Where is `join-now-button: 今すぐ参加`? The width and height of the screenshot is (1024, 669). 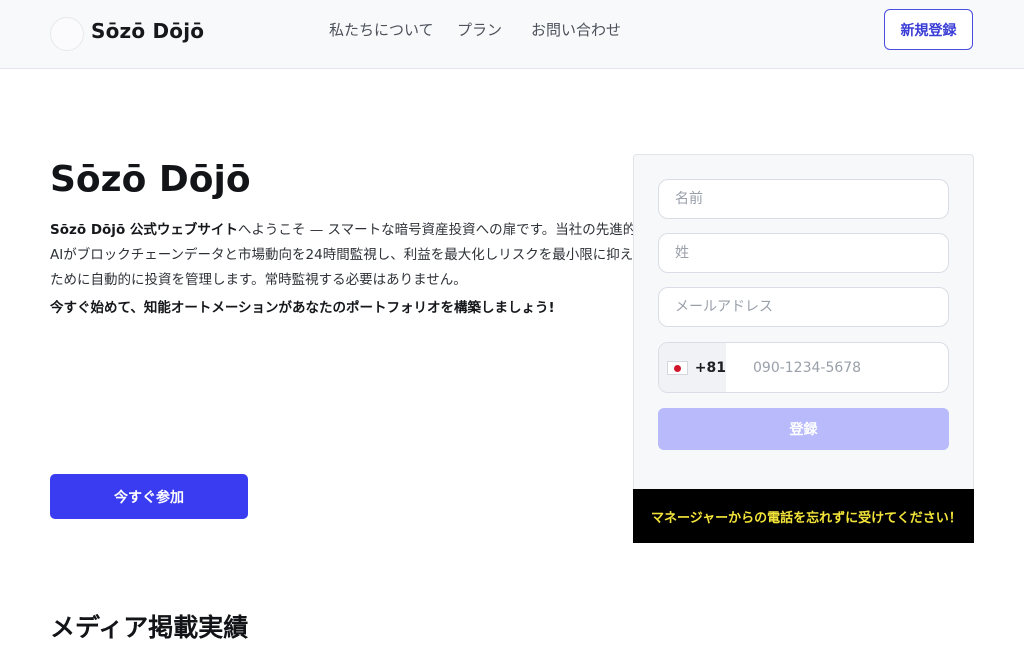
join-now-button: 今すぐ参加 is located at coordinates (149, 496).